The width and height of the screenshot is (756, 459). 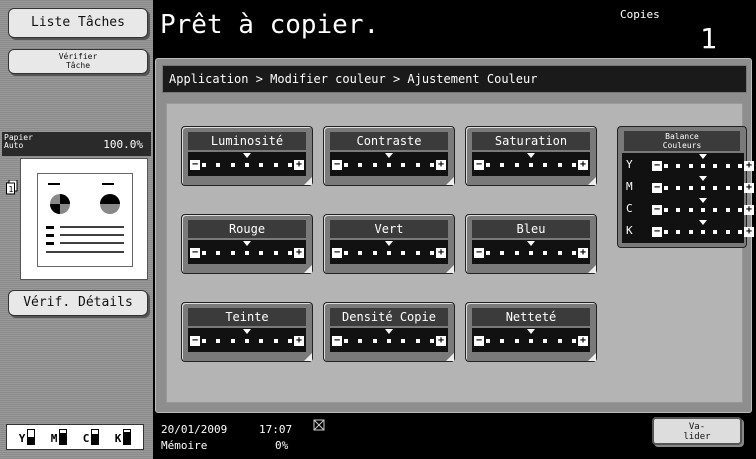 What do you see at coordinates (247, 164) in the screenshot?
I see `tile-luminosite-slider-bg: − +` at bounding box center [247, 164].